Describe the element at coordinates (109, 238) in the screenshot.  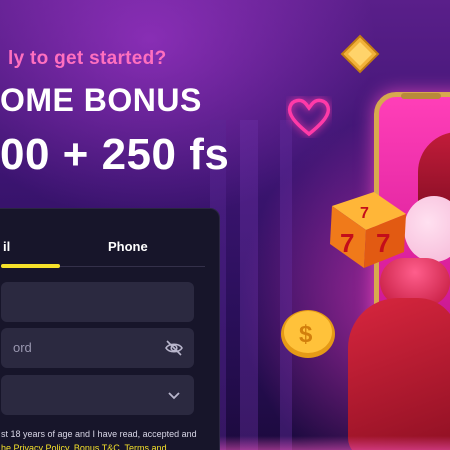
I see `signup-tabs: il Phone` at that location.